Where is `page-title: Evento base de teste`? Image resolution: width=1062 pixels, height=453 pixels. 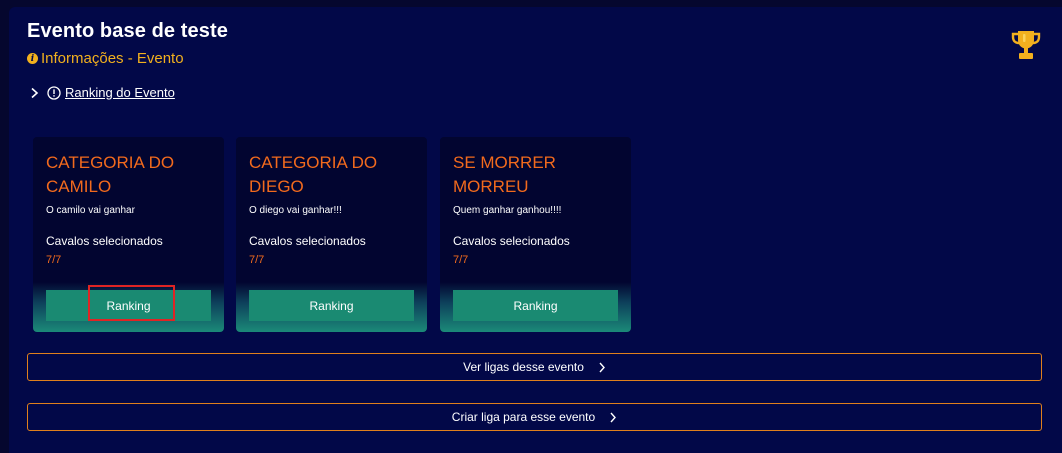 page-title: Evento base de teste is located at coordinates (127, 31).